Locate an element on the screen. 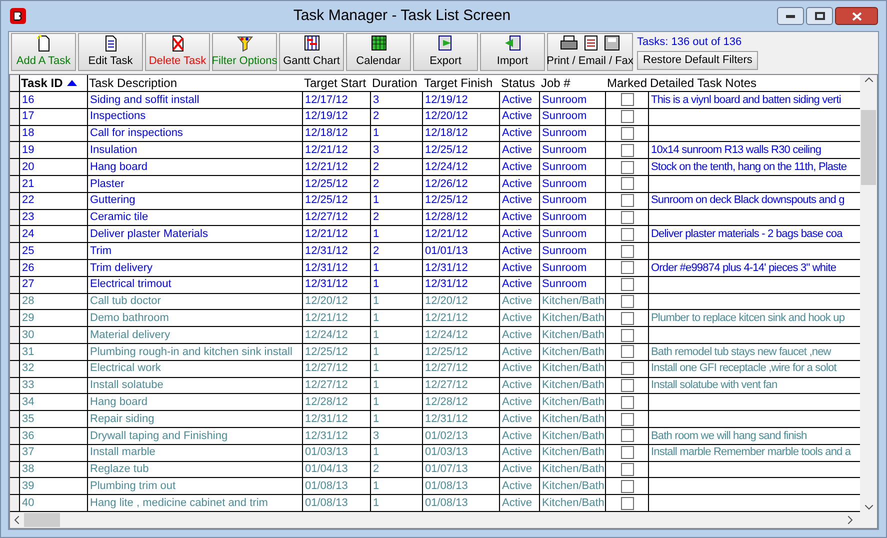 The image size is (887, 538). table-cell: 12/19/12 is located at coordinates (461, 100).